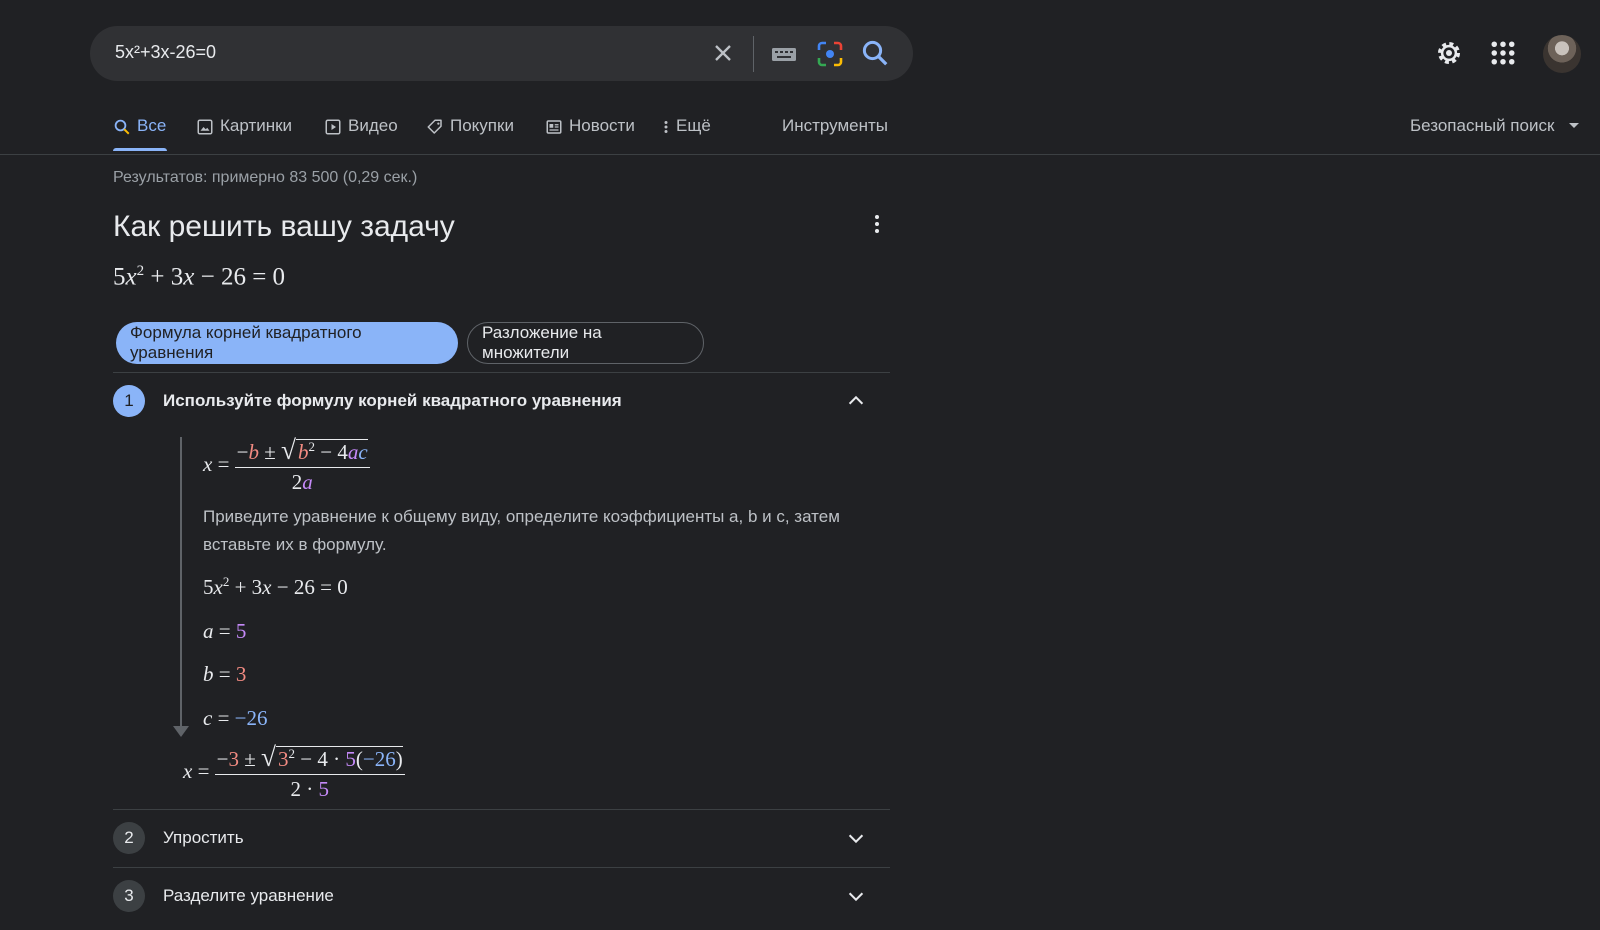 Image resolution: width=1600 pixels, height=930 pixels. I want to click on tag-icon, so click(434, 126).